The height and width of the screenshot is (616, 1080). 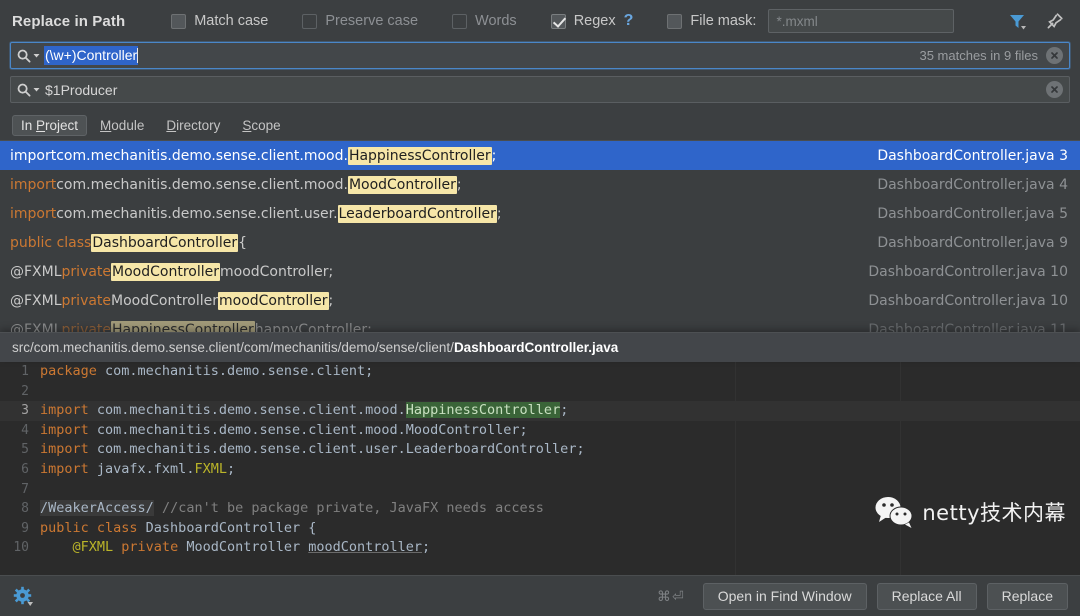 I want to click on words-checkbox: Words, so click(x=484, y=21).